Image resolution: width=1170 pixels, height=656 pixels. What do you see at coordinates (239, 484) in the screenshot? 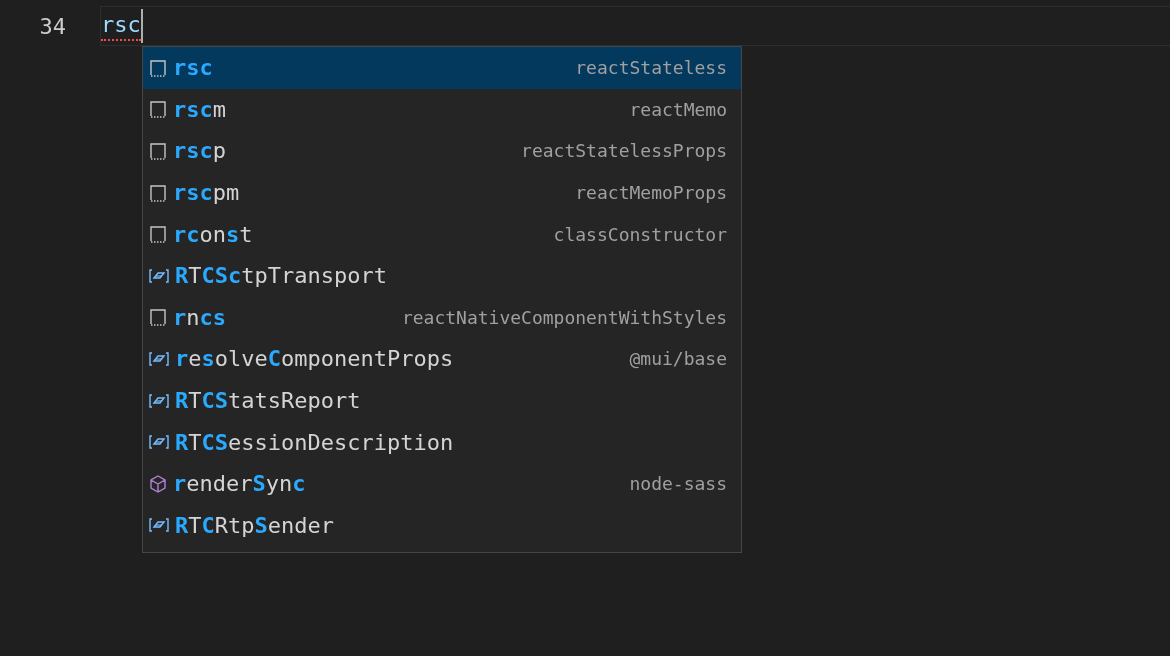
I see `suggestion-label: renderSync` at bounding box center [239, 484].